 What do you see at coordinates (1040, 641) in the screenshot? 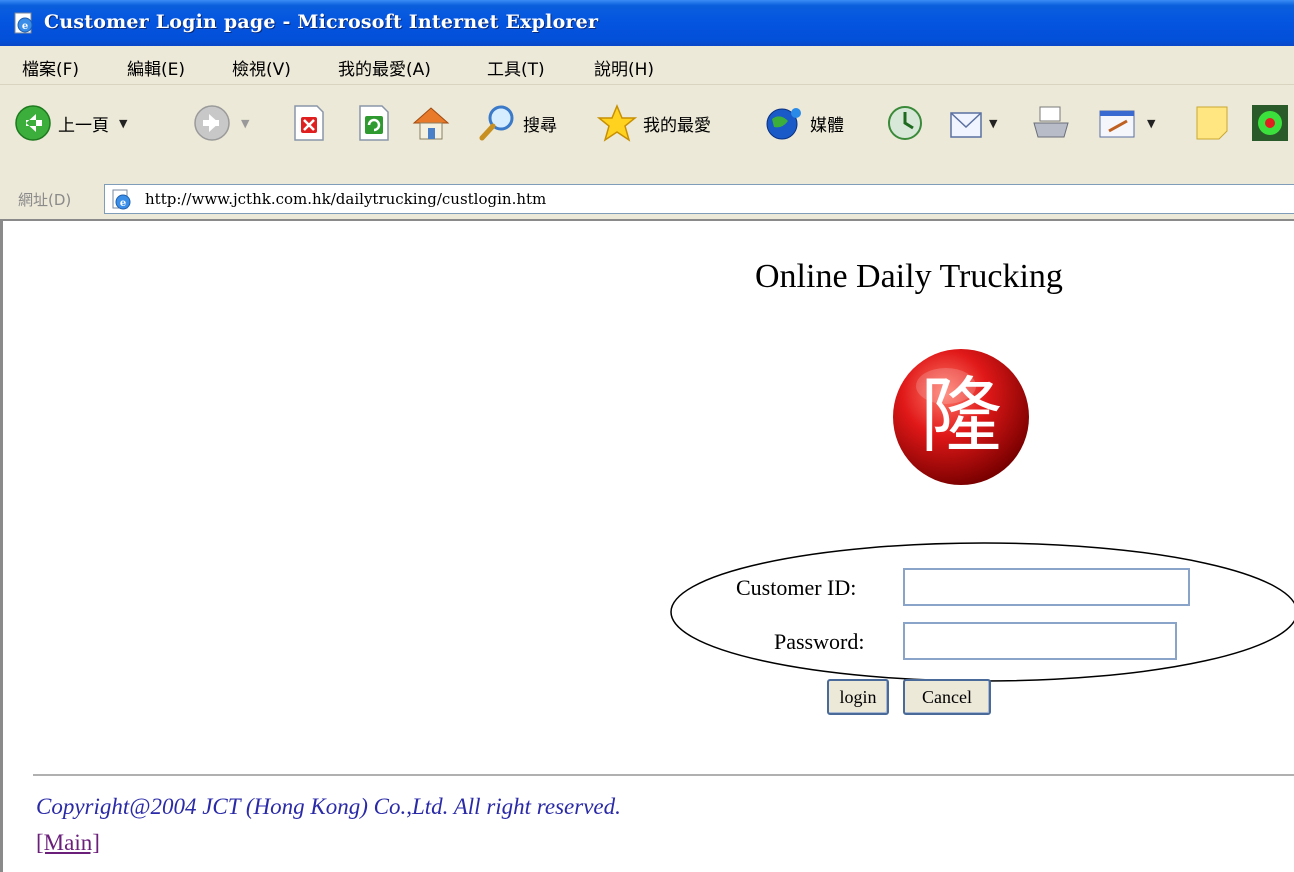
I see `password-input` at bounding box center [1040, 641].